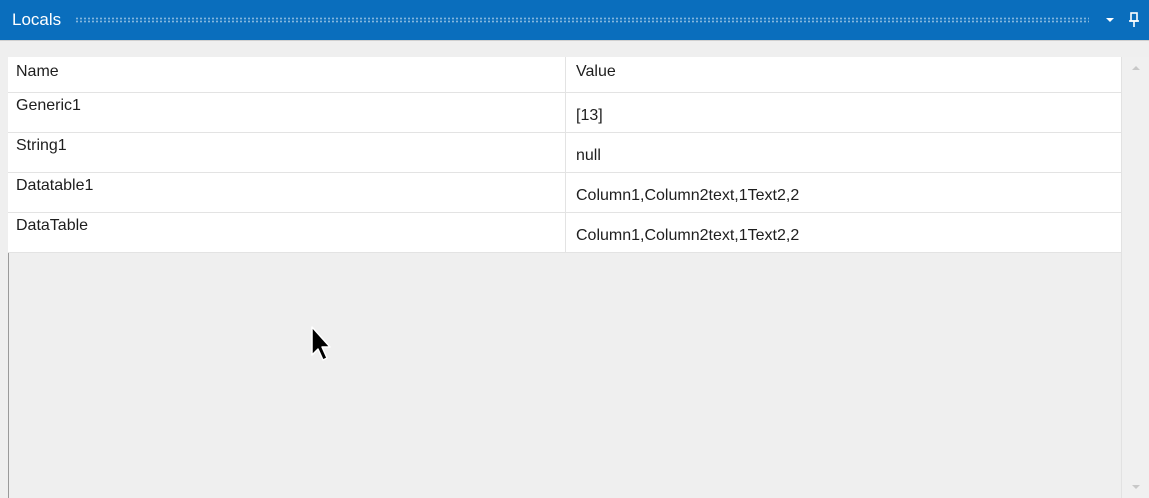 The image size is (1149, 498). Describe the element at coordinates (1135, 277) in the screenshot. I see `vertical-scrollbar` at that location.